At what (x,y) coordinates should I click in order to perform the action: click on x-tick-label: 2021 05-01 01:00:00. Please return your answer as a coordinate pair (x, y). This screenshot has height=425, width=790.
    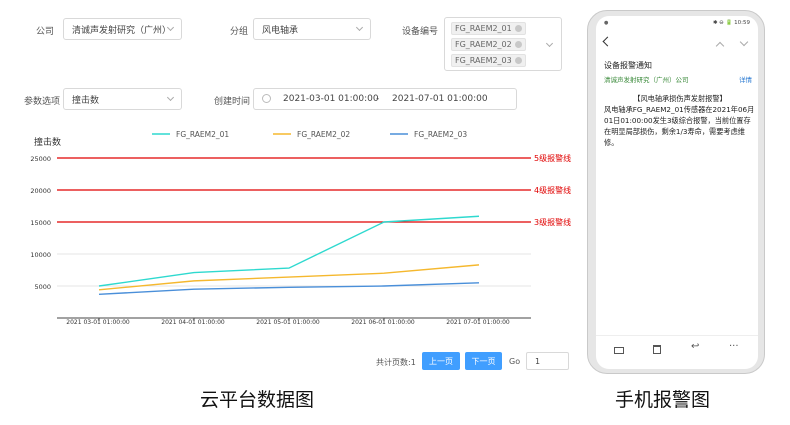
    Looking at the image, I should click on (288, 322).